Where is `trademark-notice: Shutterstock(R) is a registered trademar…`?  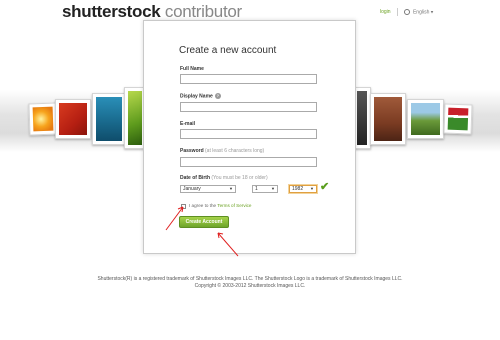
trademark-notice: Shutterstock(R) is a registered trademar… is located at coordinates (250, 279).